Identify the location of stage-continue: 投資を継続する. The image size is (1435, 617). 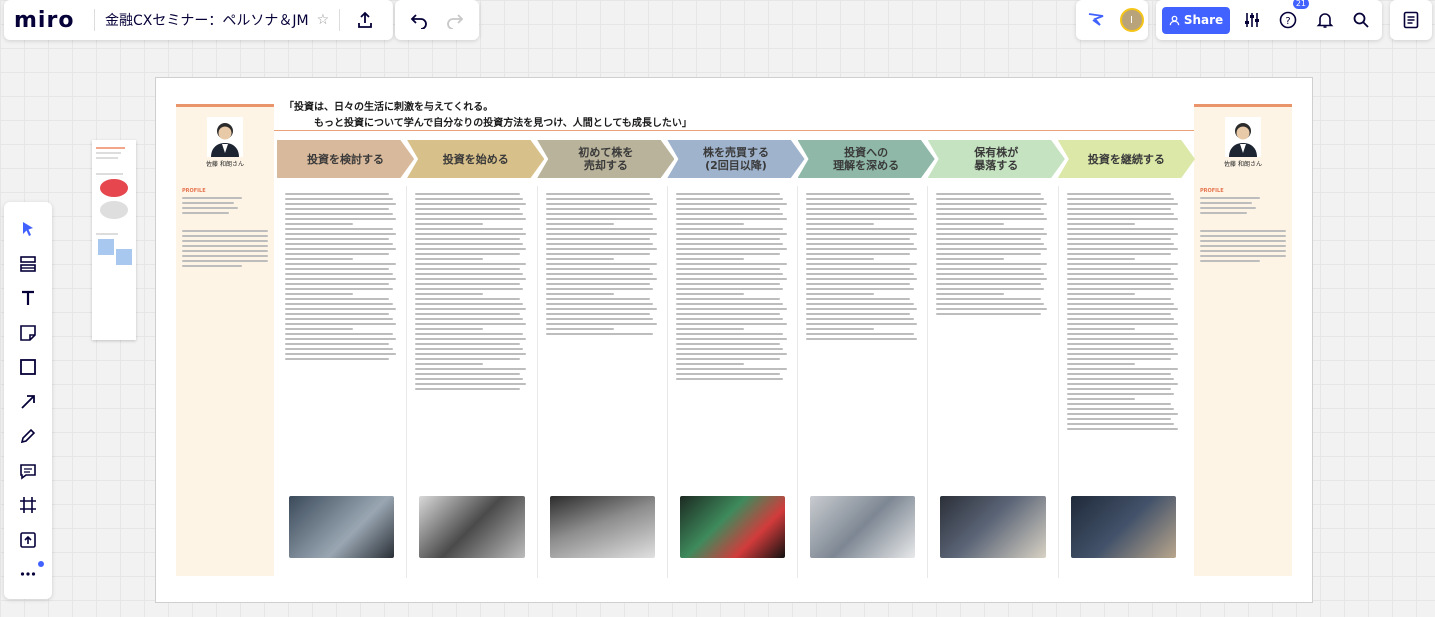
(1126, 159).